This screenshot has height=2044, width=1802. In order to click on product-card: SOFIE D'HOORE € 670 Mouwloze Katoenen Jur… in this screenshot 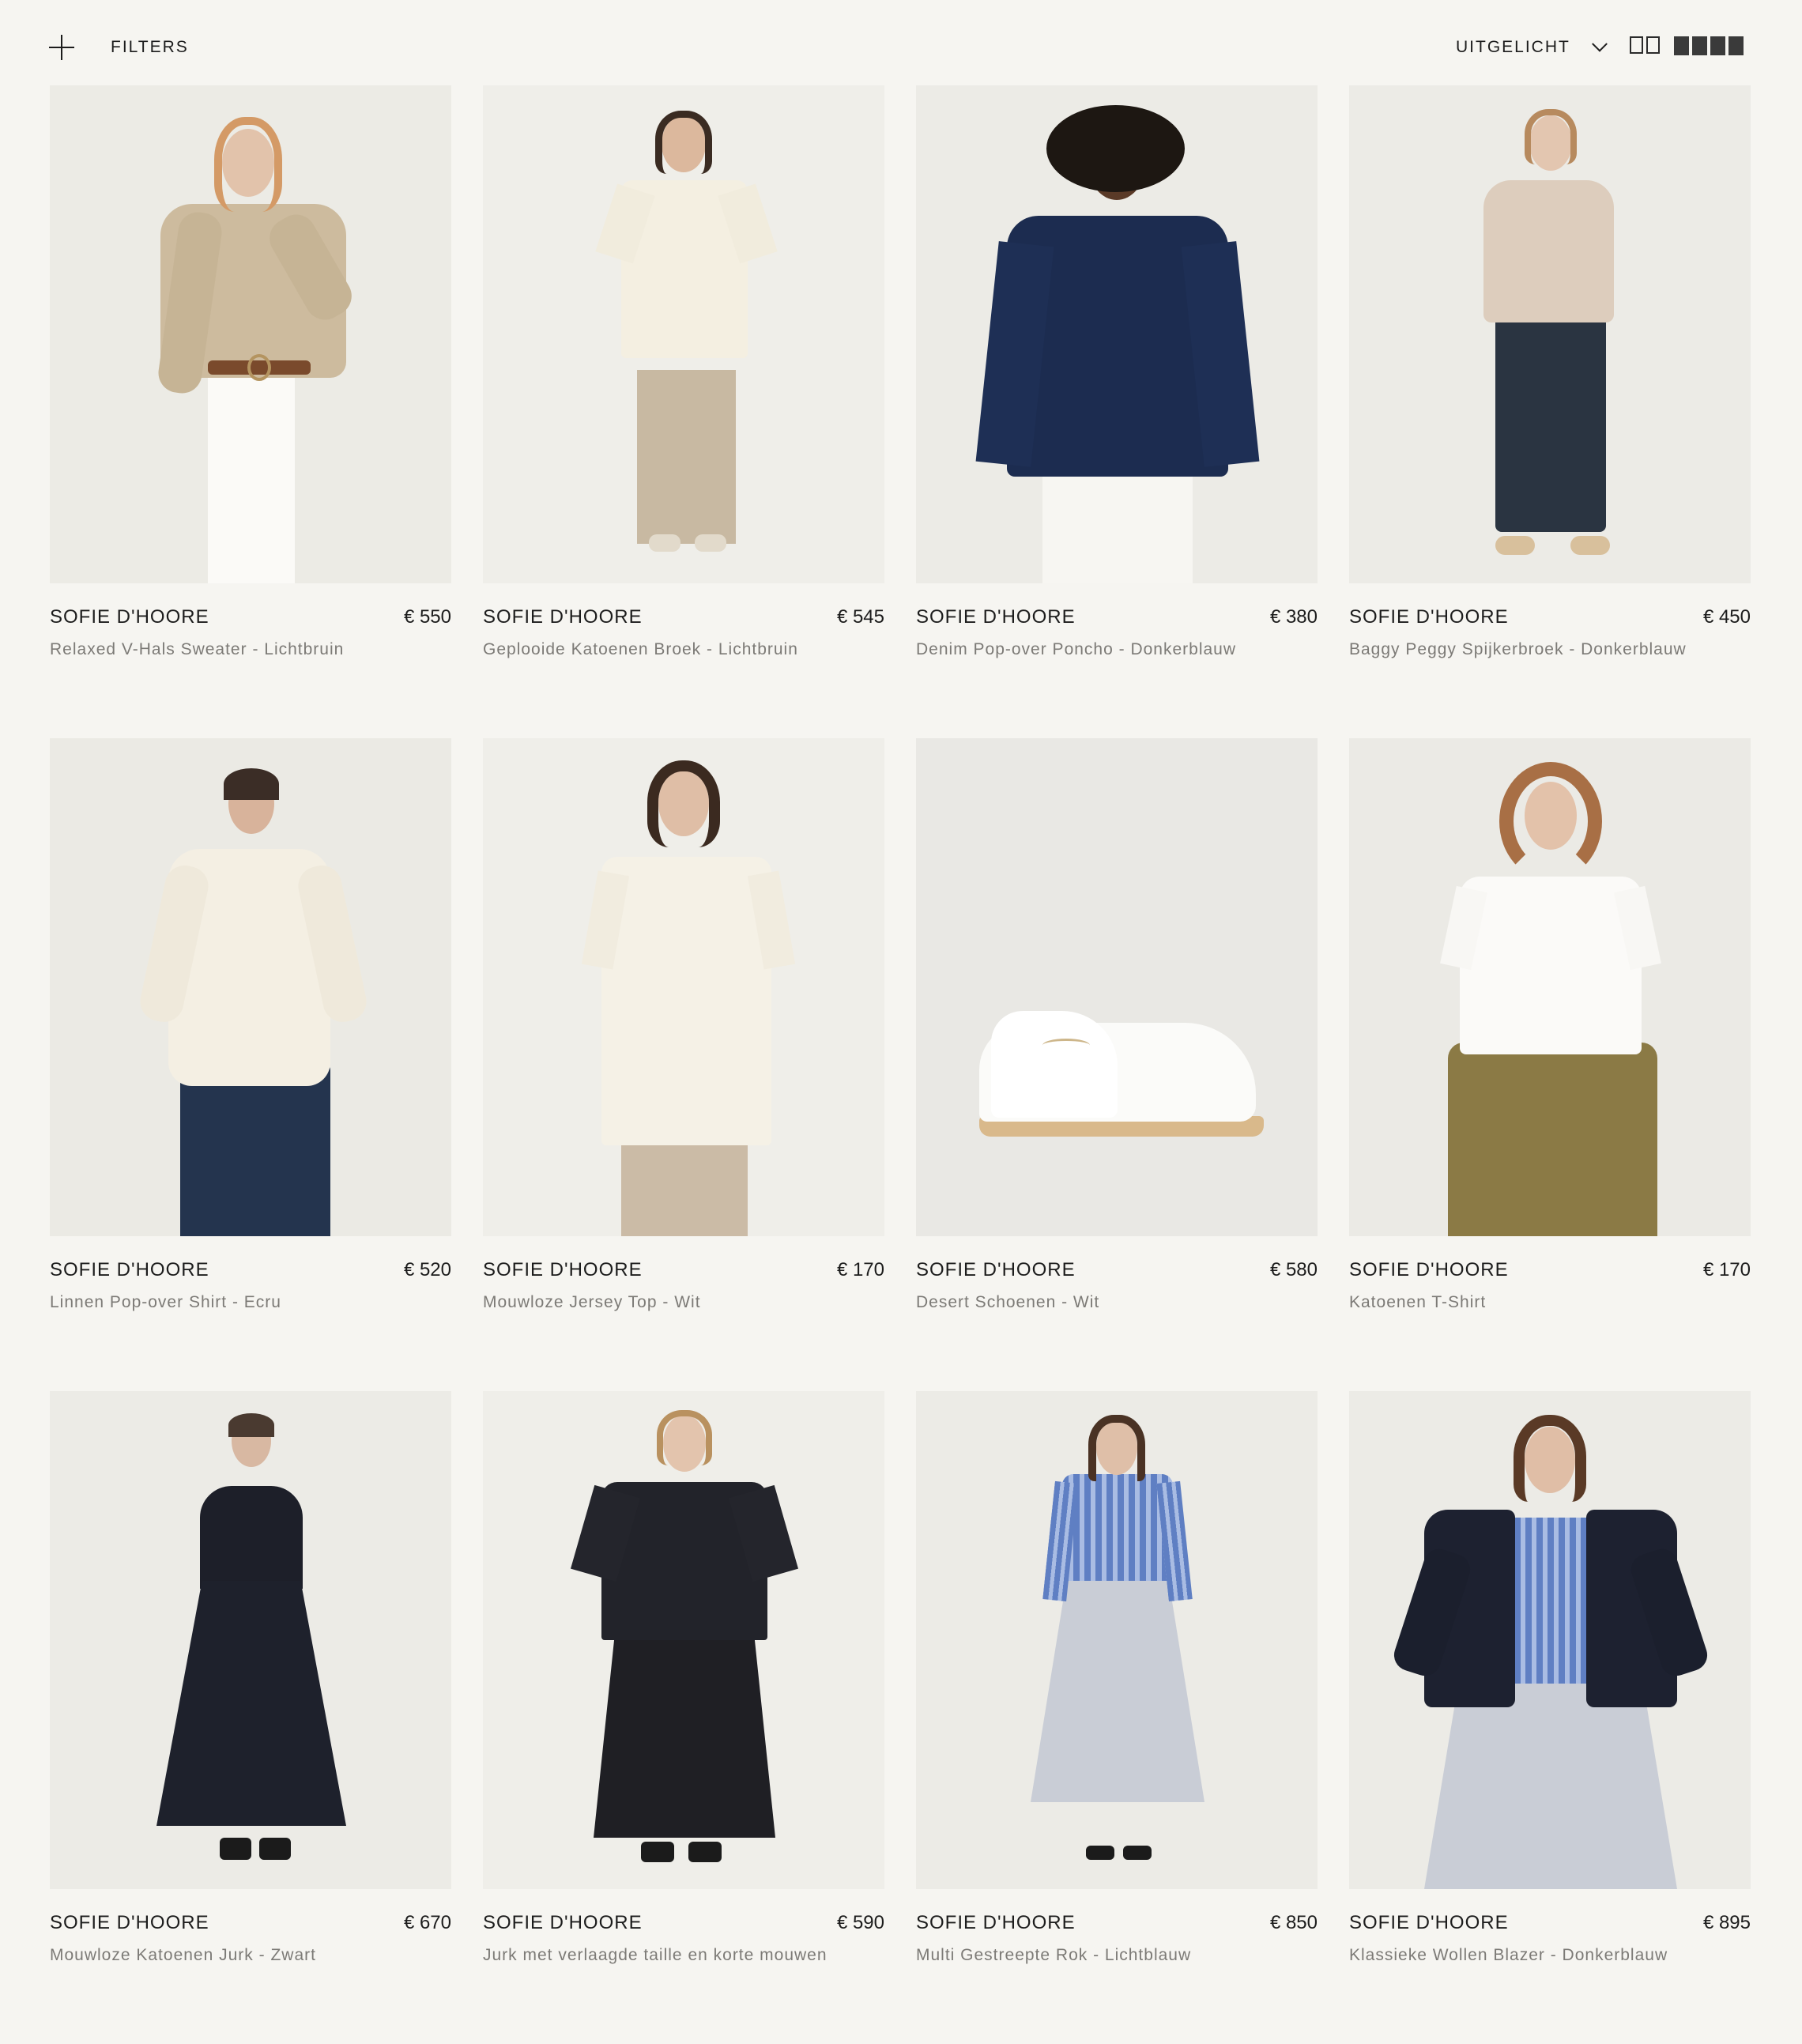, I will do `click(250, 1718)`.